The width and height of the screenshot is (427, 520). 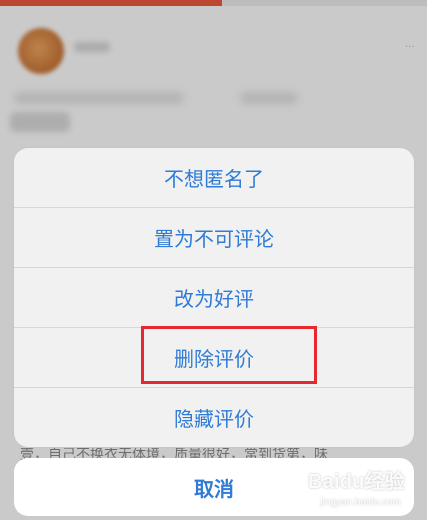 What do you see at coordinates (214, 487) in the screenshot?
I see `cancel-button: 取消` at bounding box center [214, 487].